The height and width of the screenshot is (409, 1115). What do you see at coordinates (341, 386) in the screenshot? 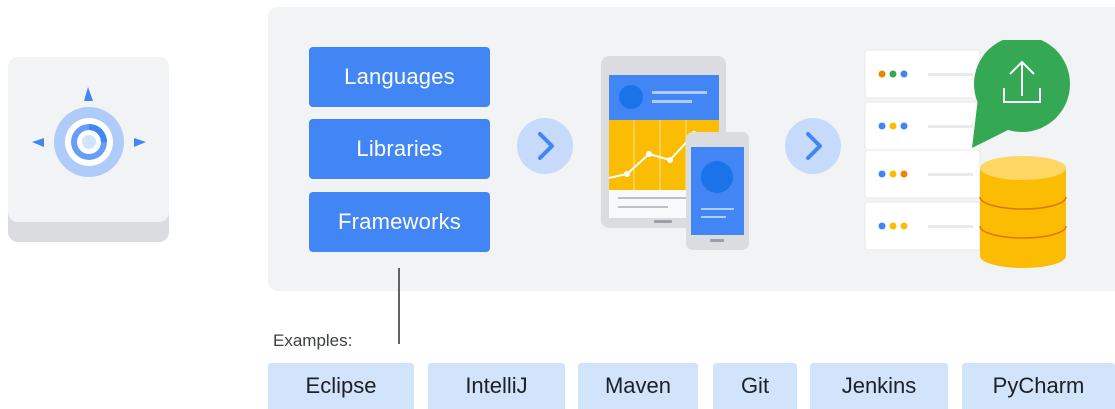
I see `tool-eclipse: Eclipse` at bounding box center [341, 386].